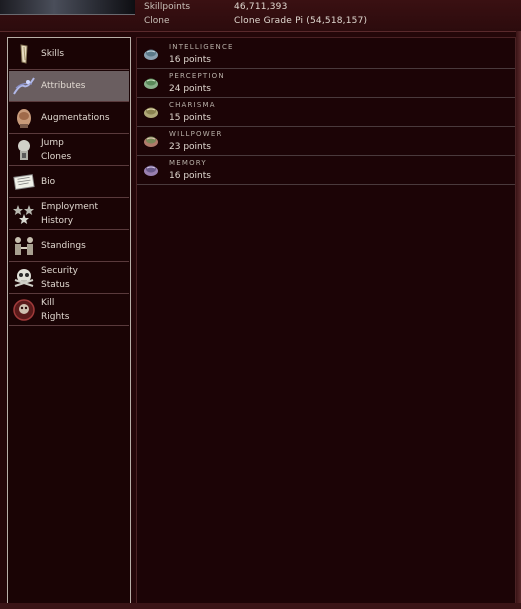 Image resolution: width=521 pixels, height=609 pixels. I want to click on sidebar-item-label: History, so click(57, 221).